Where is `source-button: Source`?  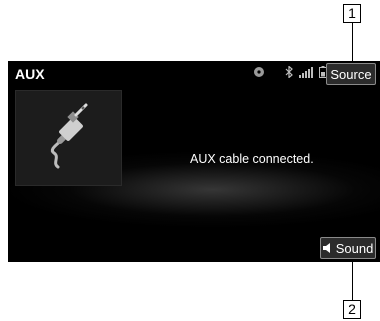
source-button: Source is located at coordinates (351, 74).